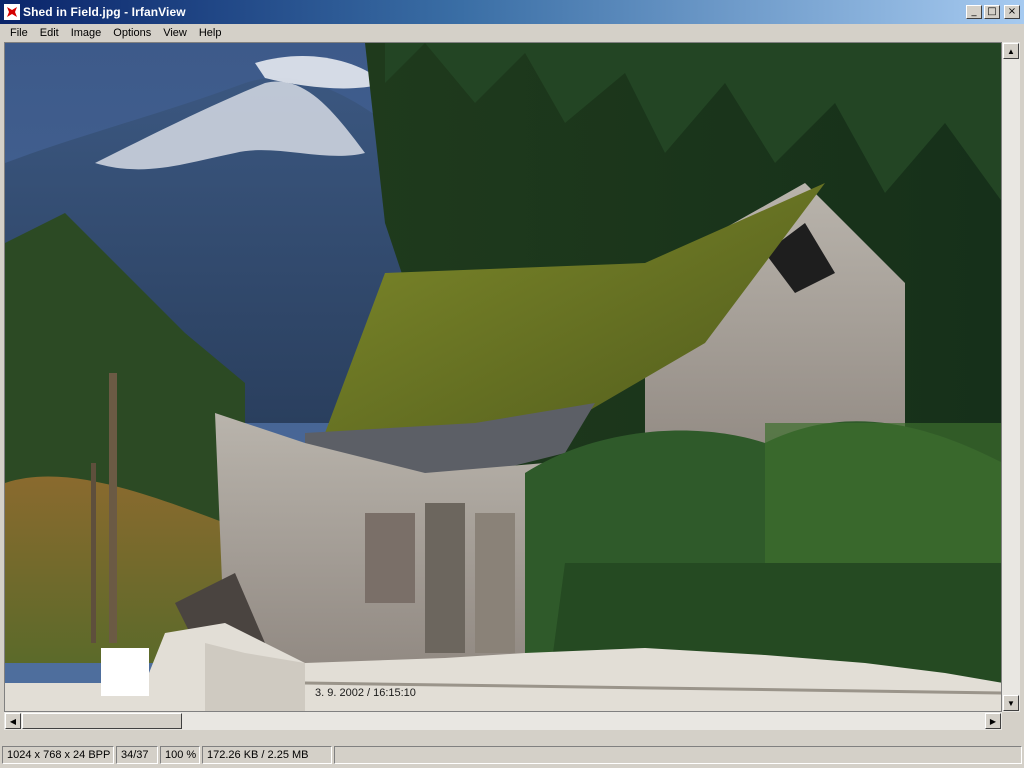 Image resolution: width=1024 pixels, height=768 pixels. I want to click on close-icon: ×, so click(1012, 11).